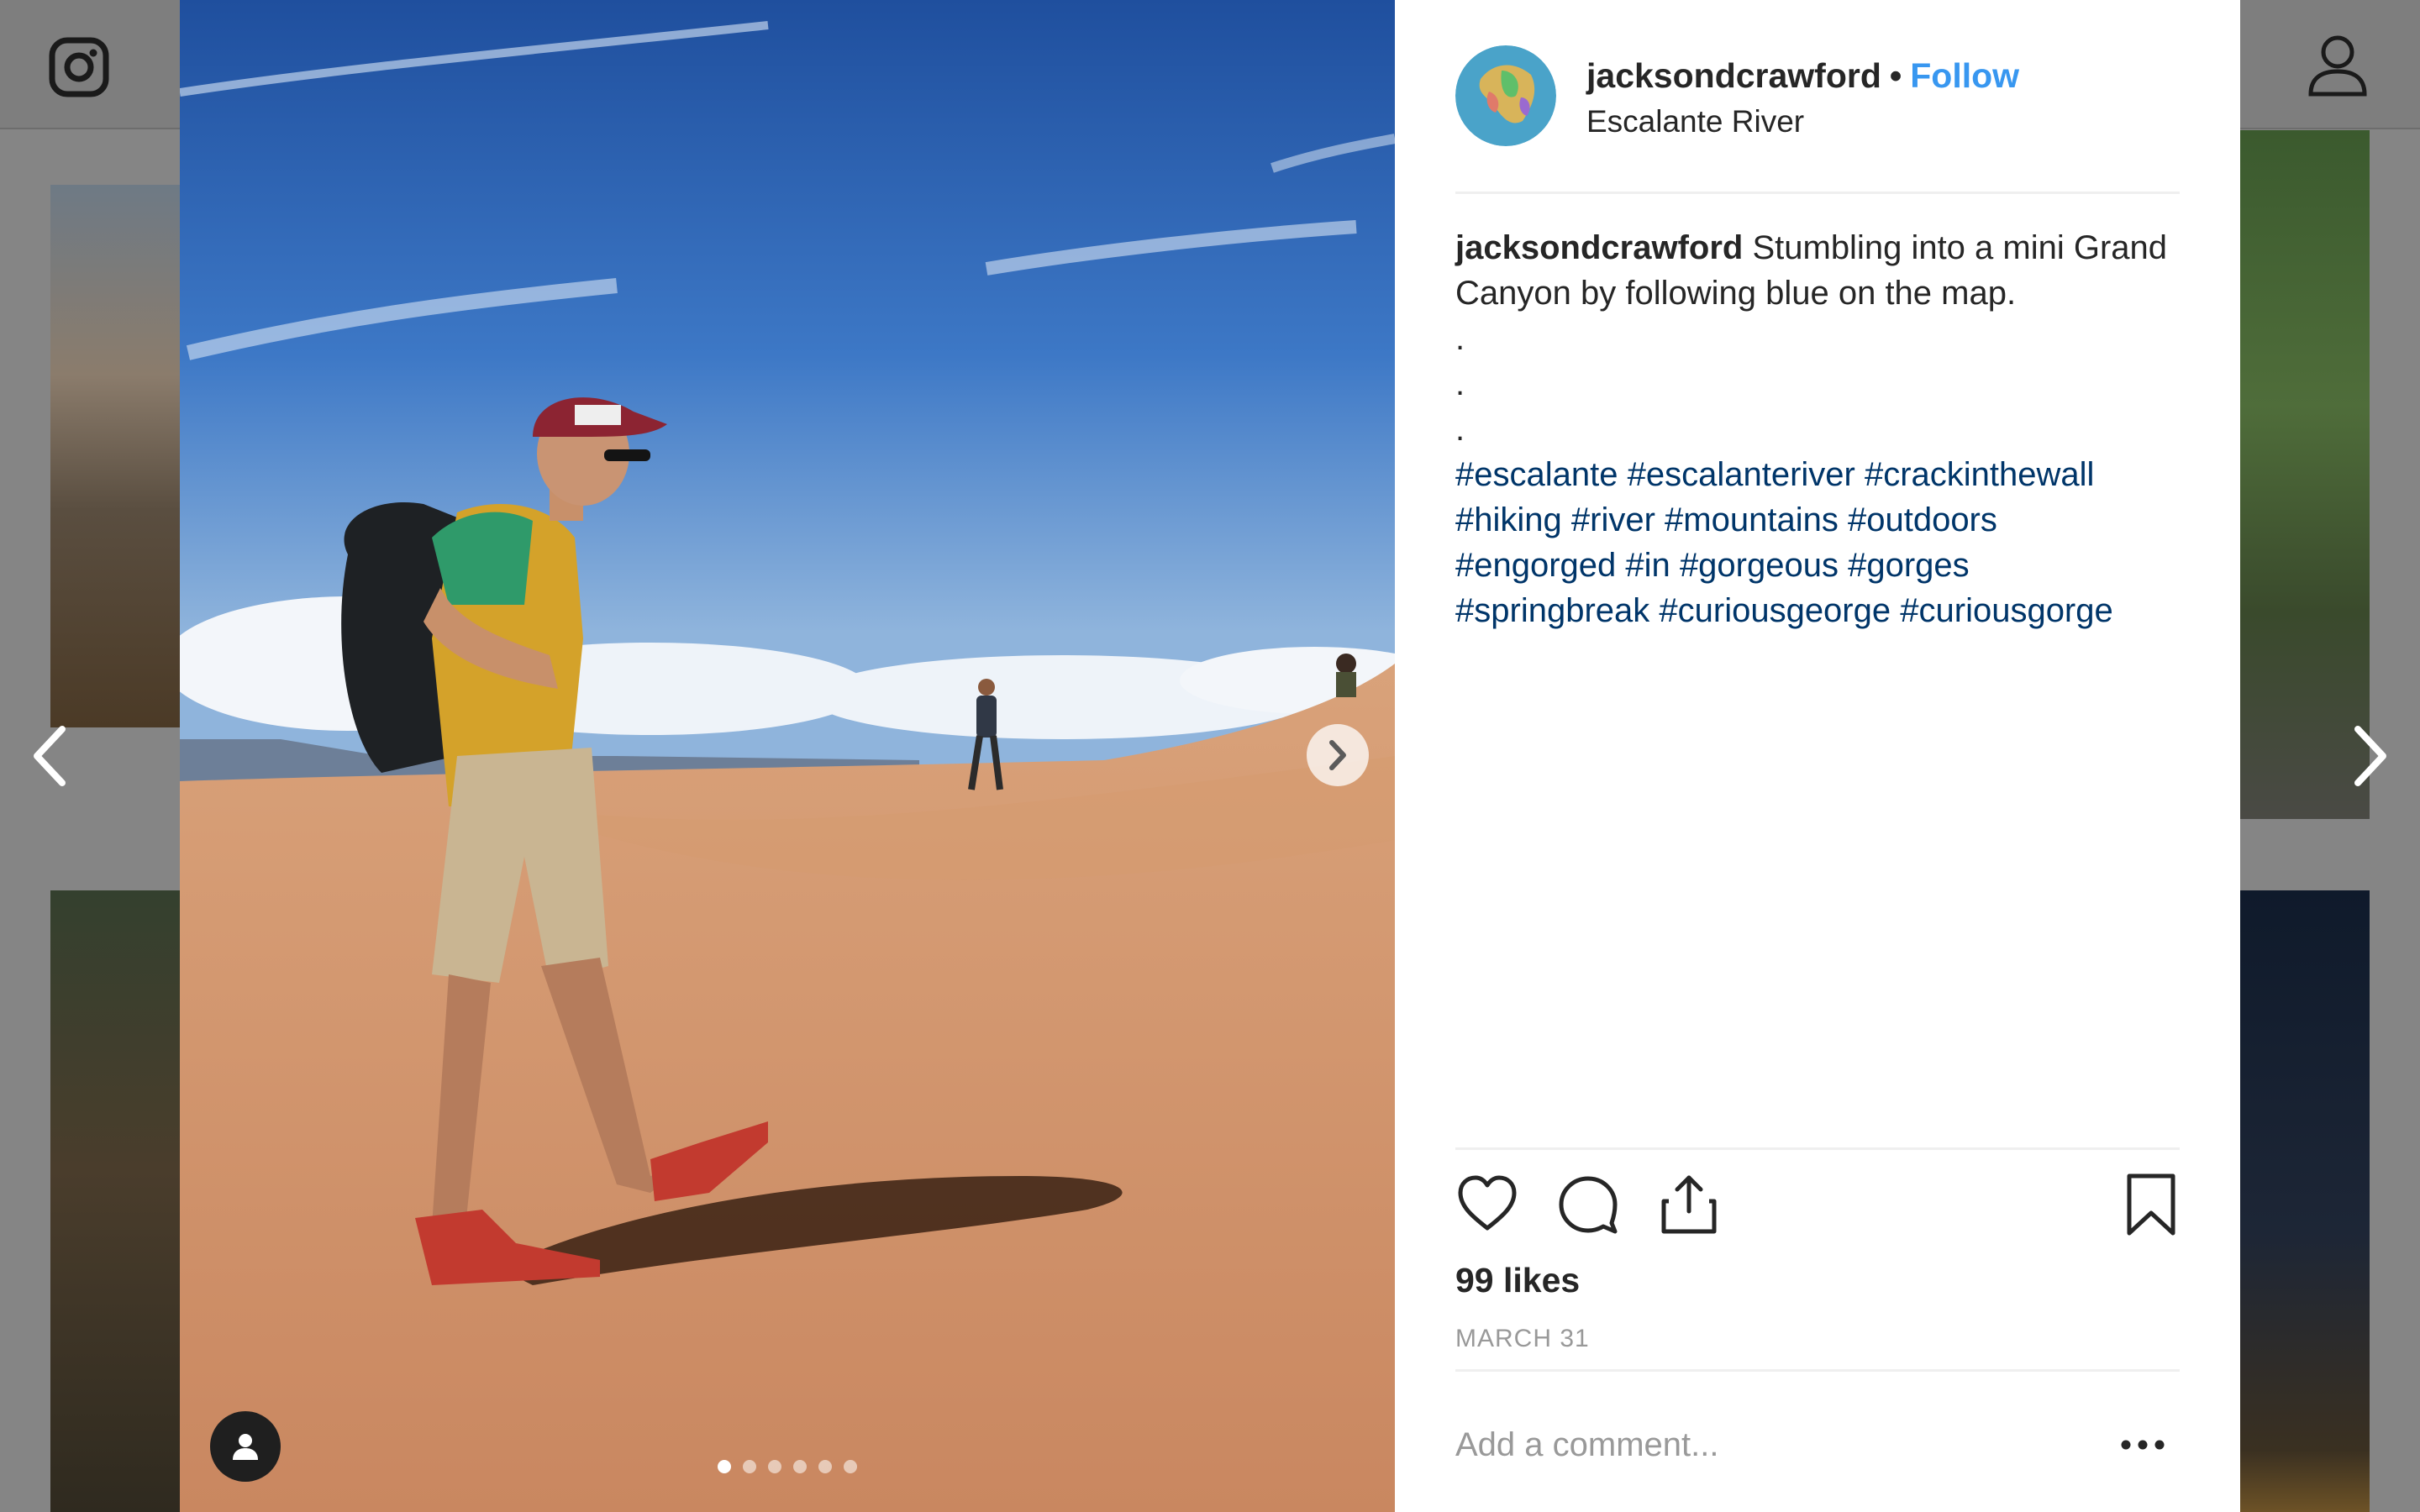 Image resolution: width=2420 pixels, height=1512 pixels. What do you see at coordinates (1487, 1204) in the screenshot?
I see `heart-icon` at bounding box center [1487, 1204].